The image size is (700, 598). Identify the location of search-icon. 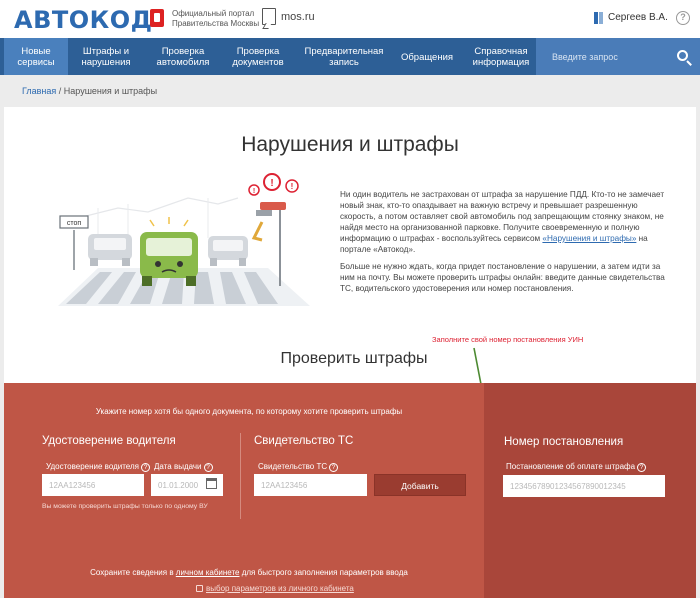
(682, 55).